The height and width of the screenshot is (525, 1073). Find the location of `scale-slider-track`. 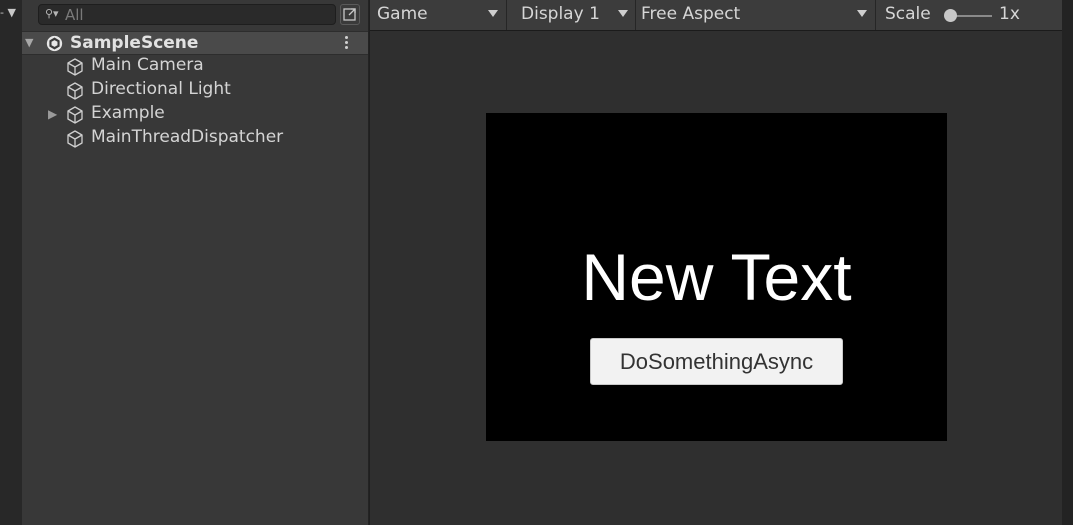

scale-slider-track is located at coordinates (972, 16).